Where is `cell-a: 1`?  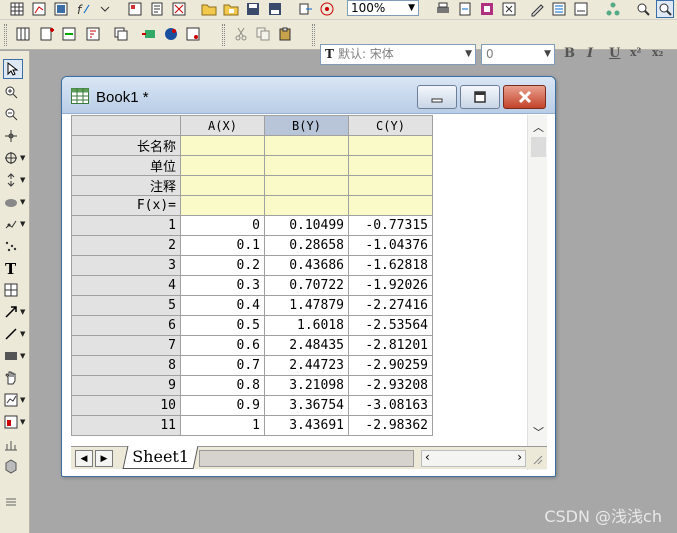 cell-a: 1 is located at coordinates (222, 425).